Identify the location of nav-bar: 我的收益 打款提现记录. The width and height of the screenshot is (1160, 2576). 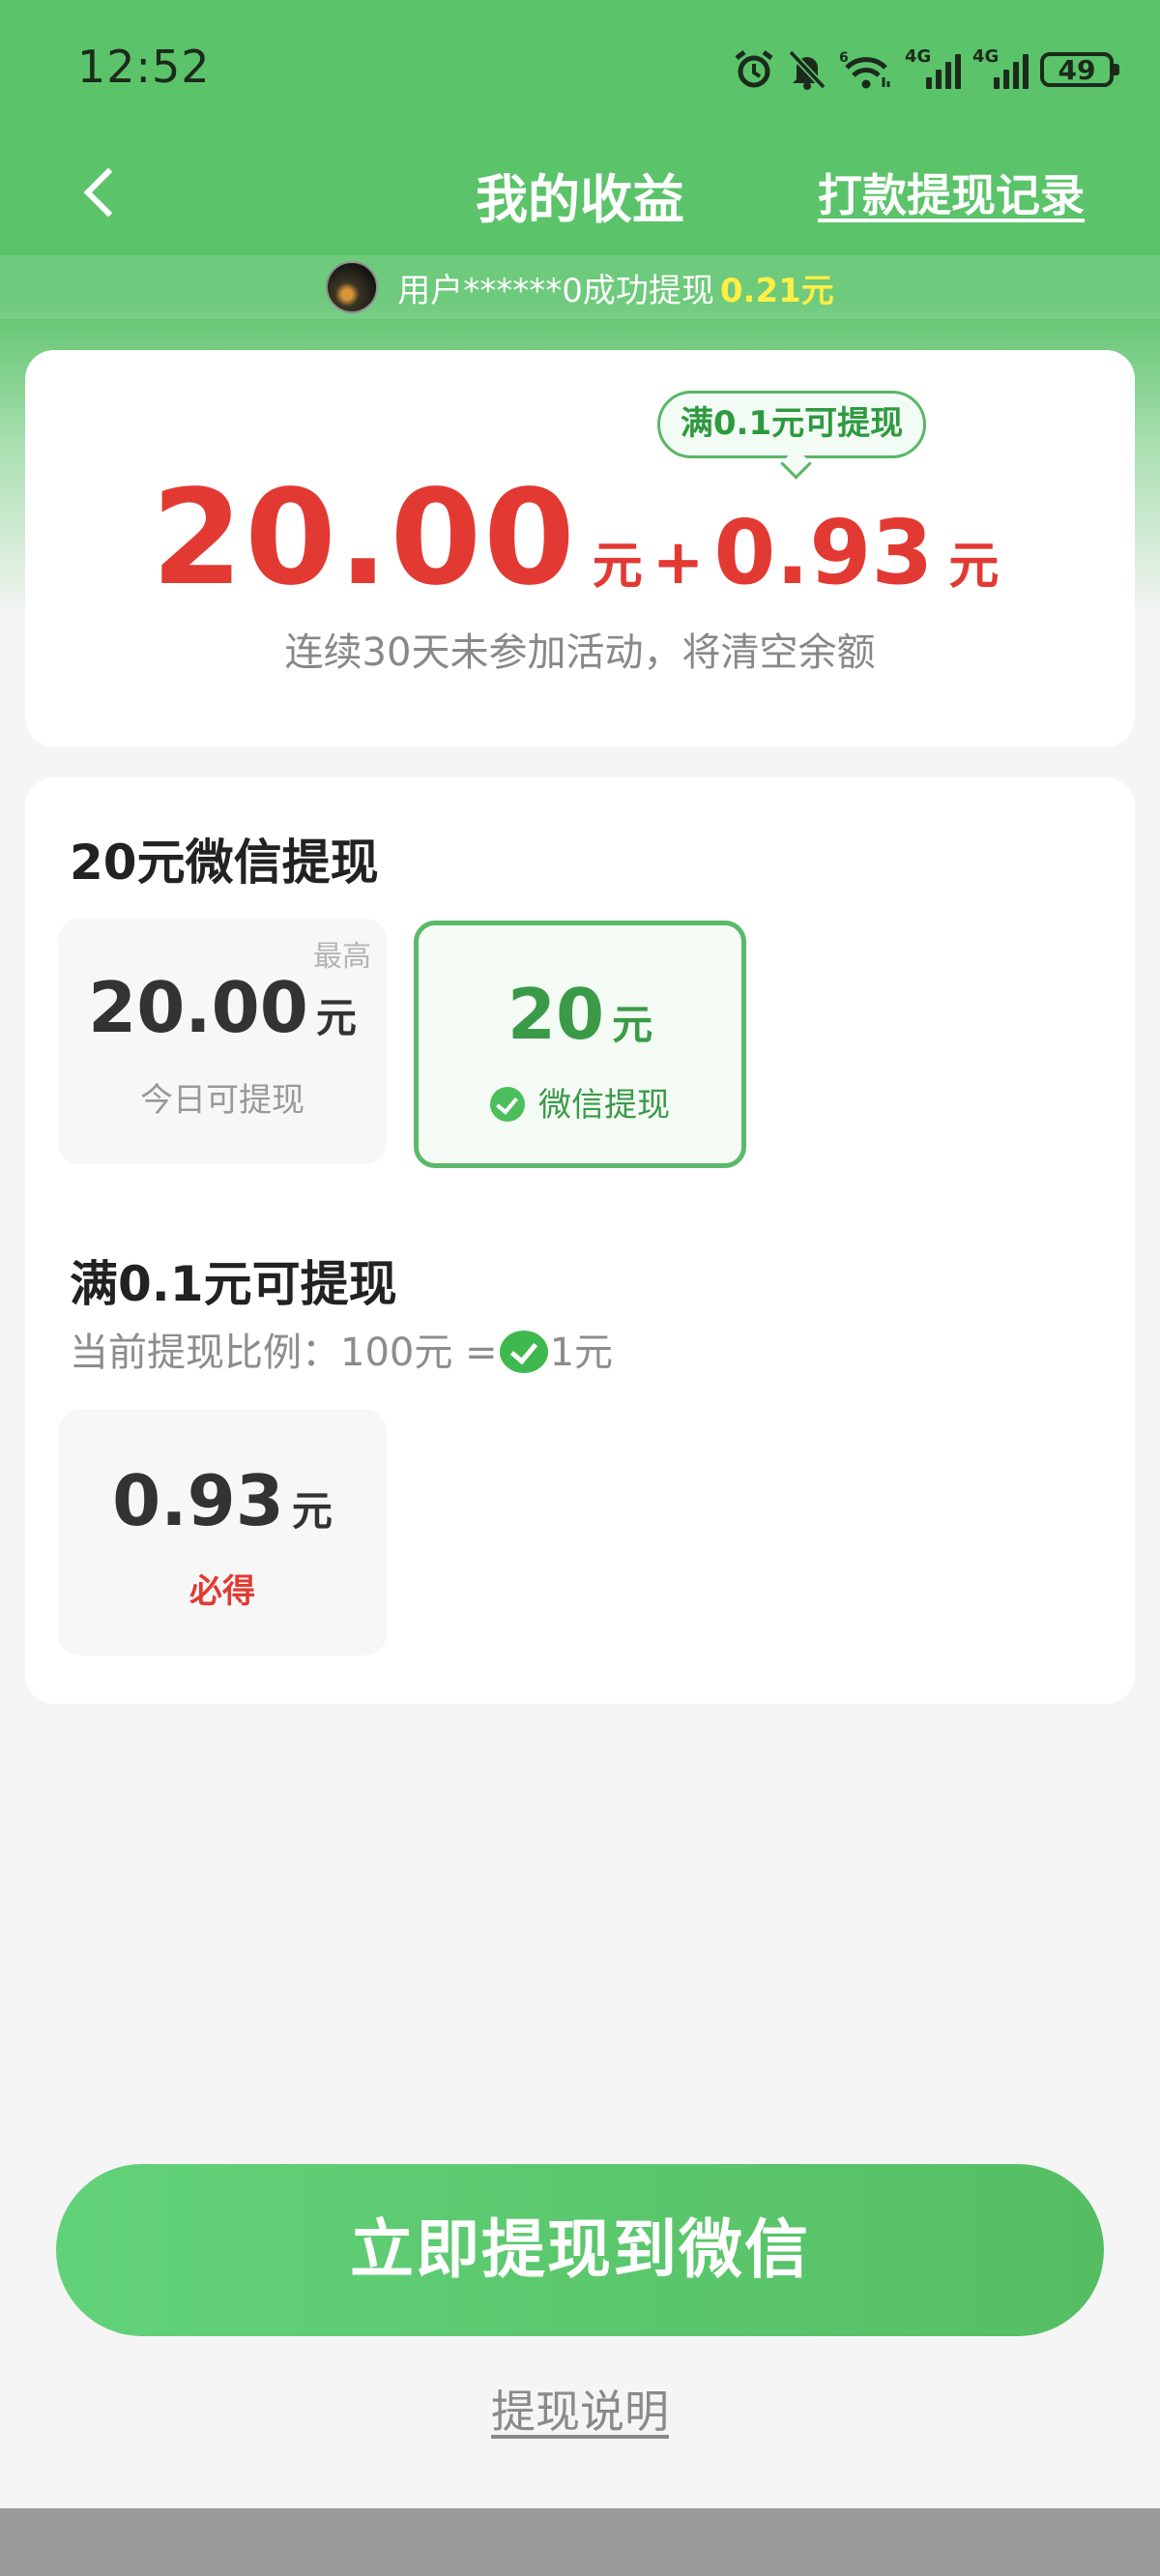
(580, 198).